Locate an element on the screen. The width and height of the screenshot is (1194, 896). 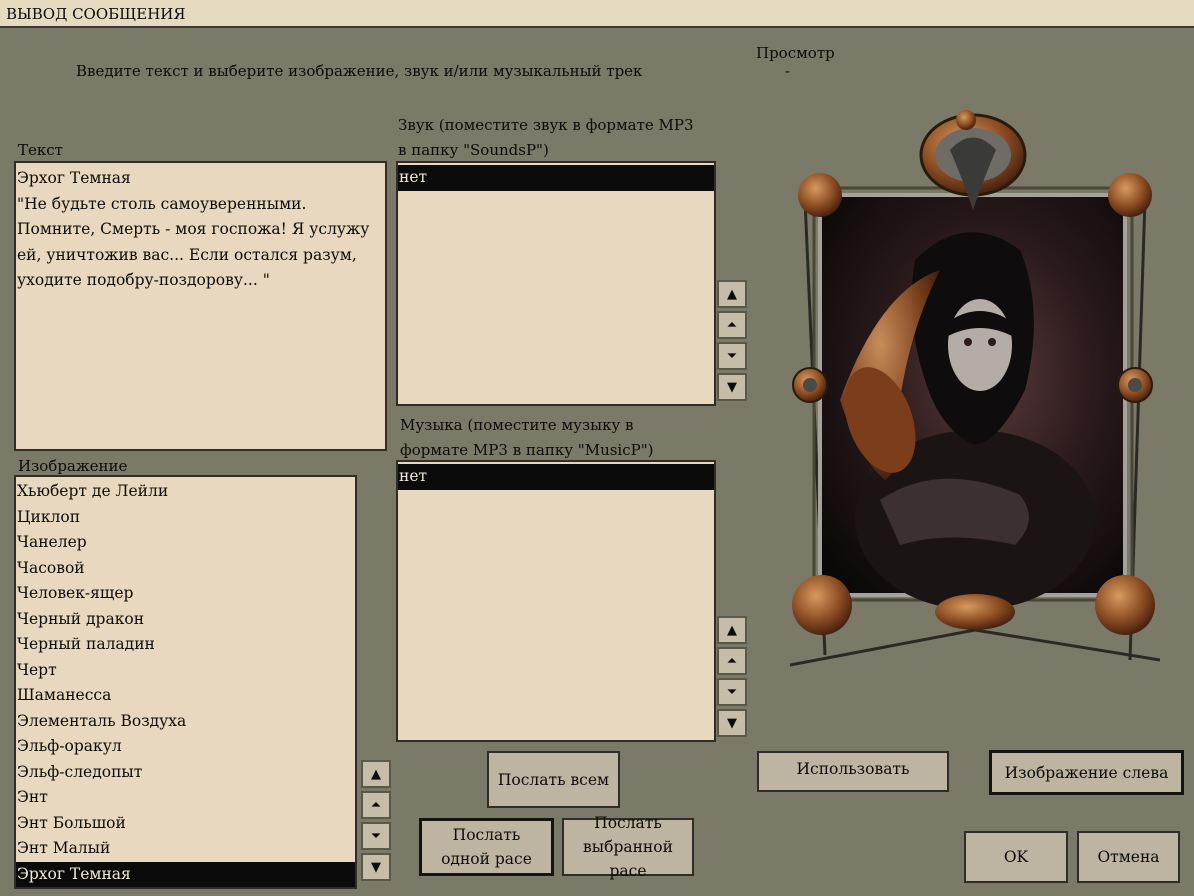
image-left-button-label: Изображение слева is located at coordinates (1086, 772).